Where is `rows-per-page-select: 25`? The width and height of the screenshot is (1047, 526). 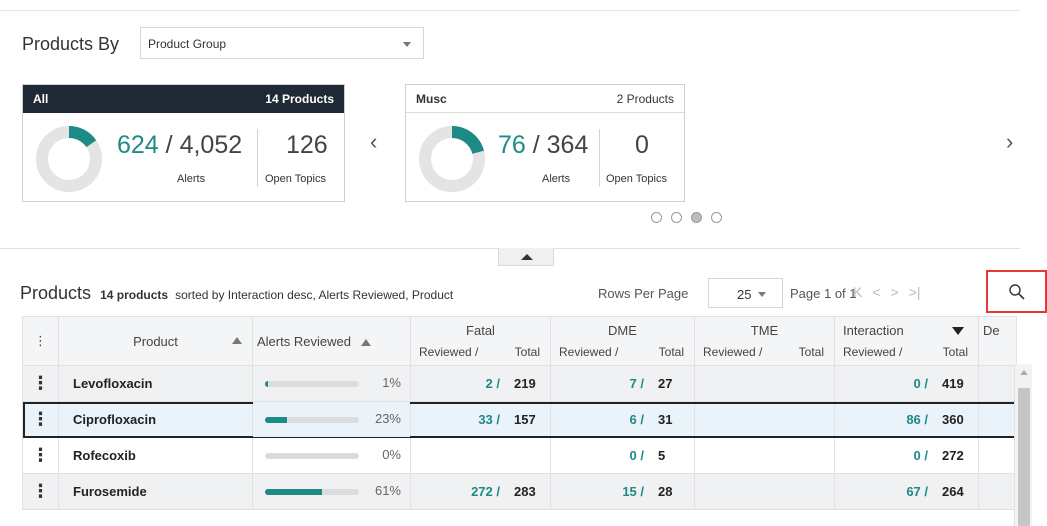
rows-per-page-select: 25 is located at coordinates (745, 293).